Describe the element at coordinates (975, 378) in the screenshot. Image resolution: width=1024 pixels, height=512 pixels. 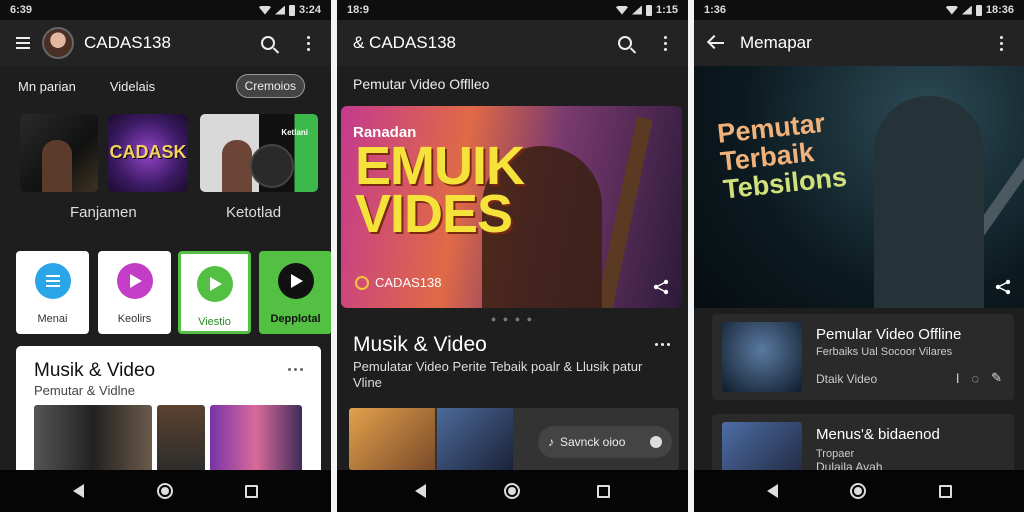
I see `refresh-icon: ◌` at that location.